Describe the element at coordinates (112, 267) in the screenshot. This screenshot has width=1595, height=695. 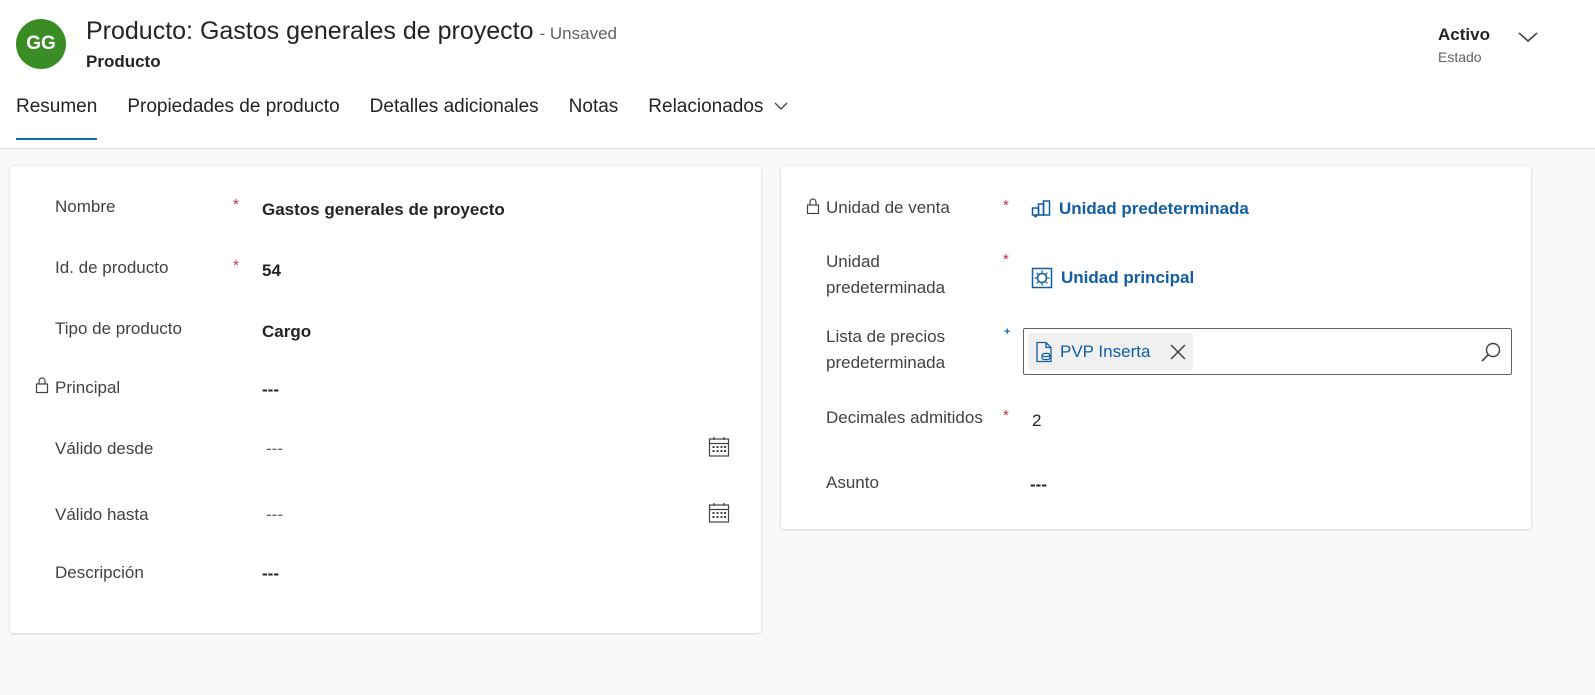
I see `field-label-id-producto: Id. de producto` at that location.